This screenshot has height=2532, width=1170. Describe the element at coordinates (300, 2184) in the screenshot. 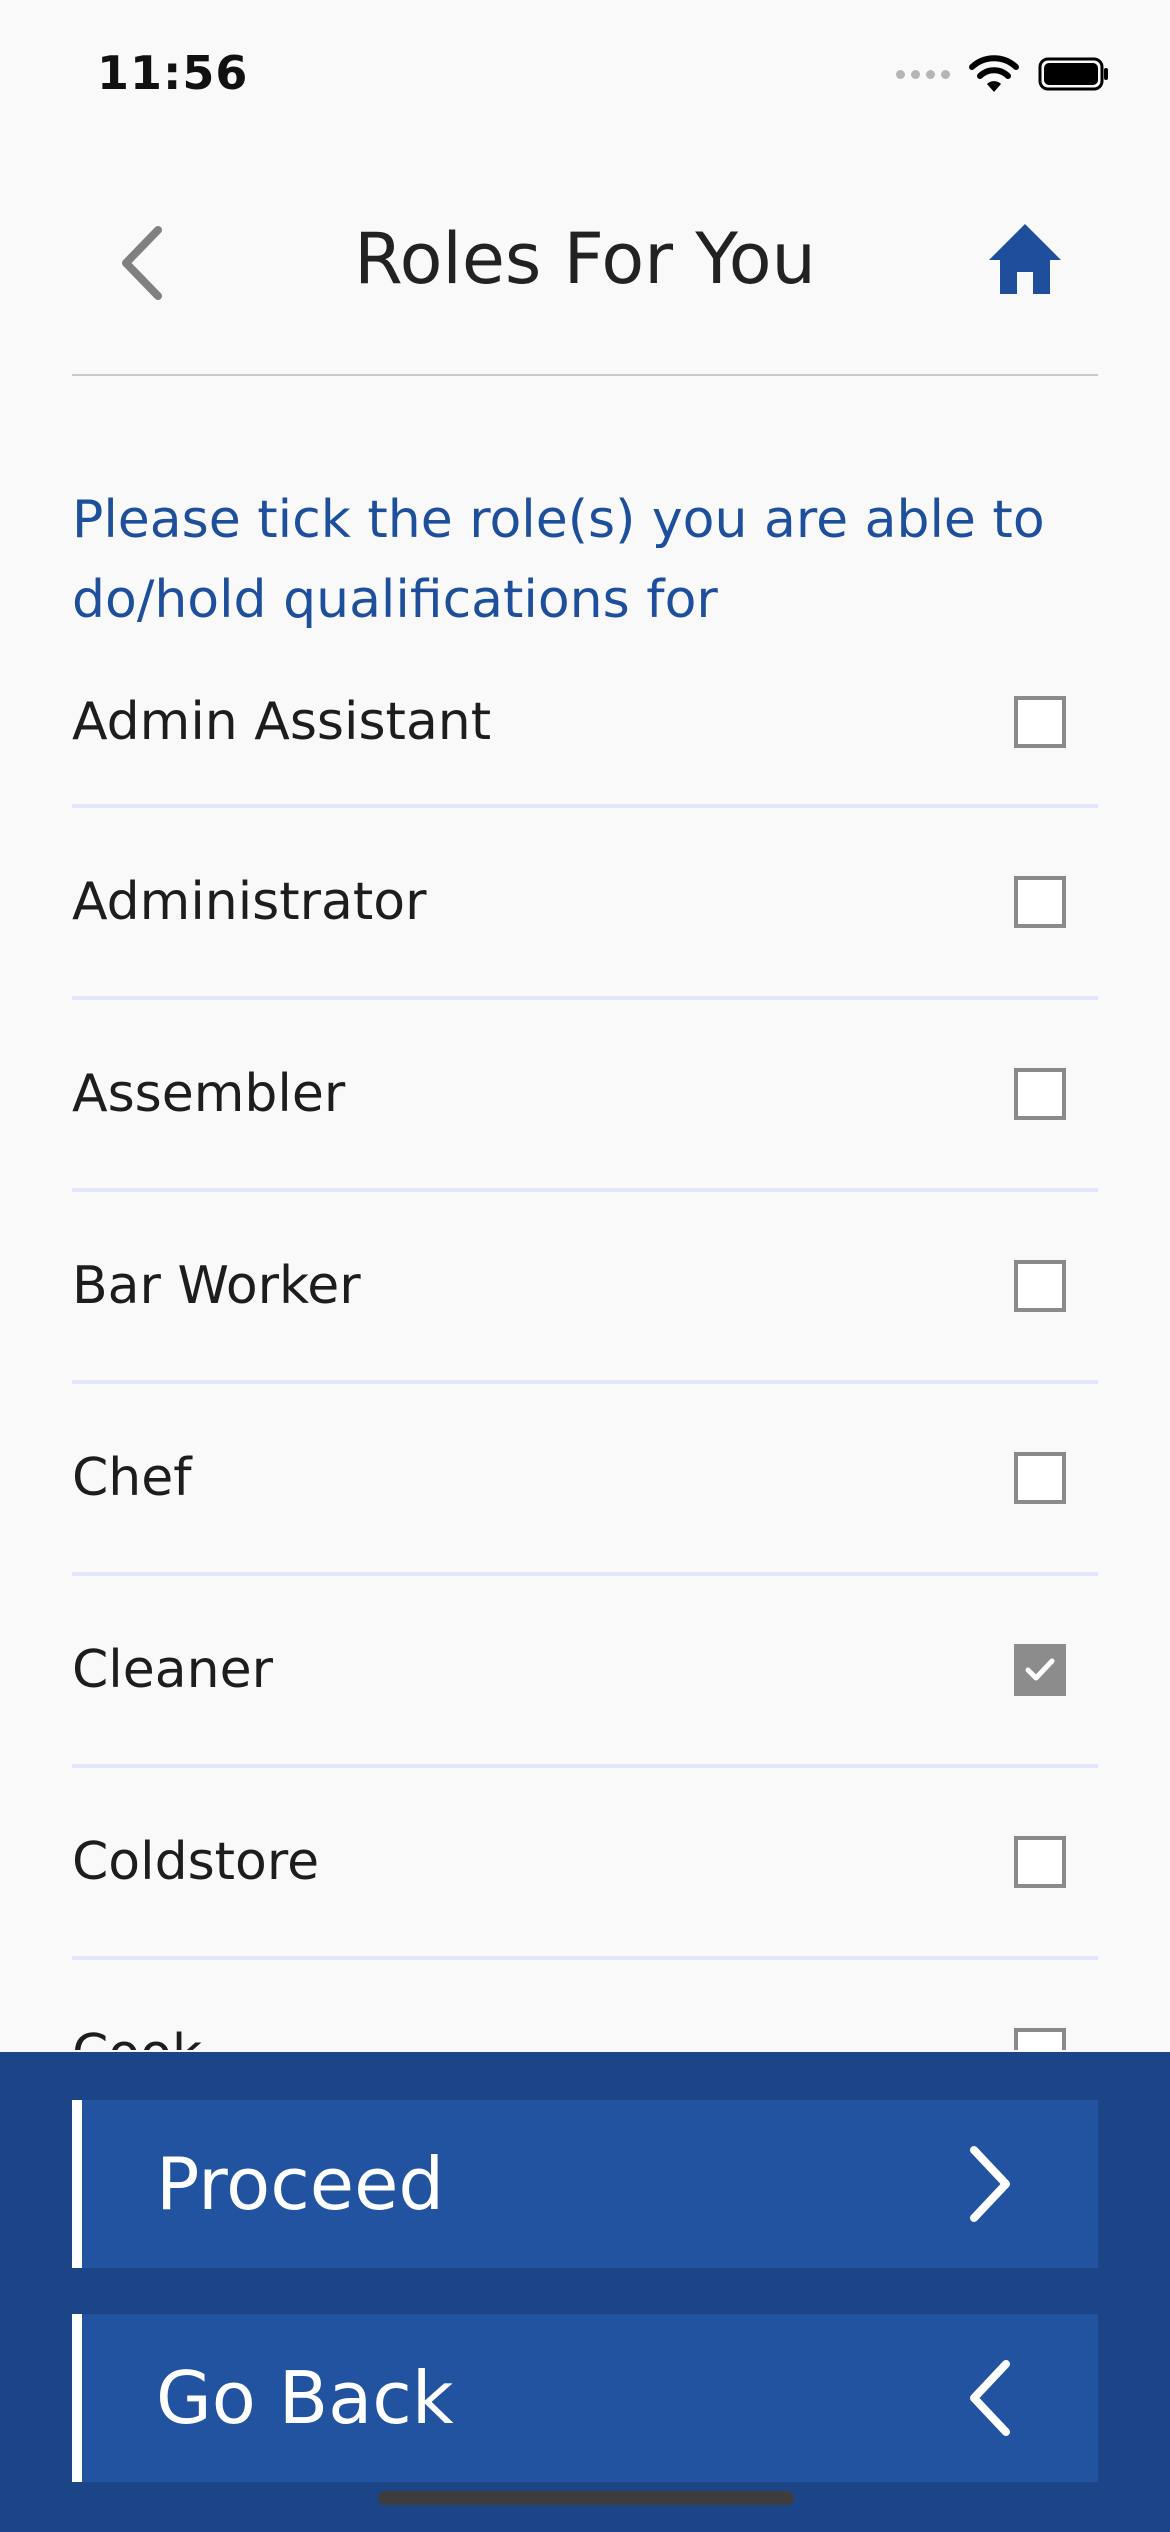

I see `proceed-label: Proceed` at that location.